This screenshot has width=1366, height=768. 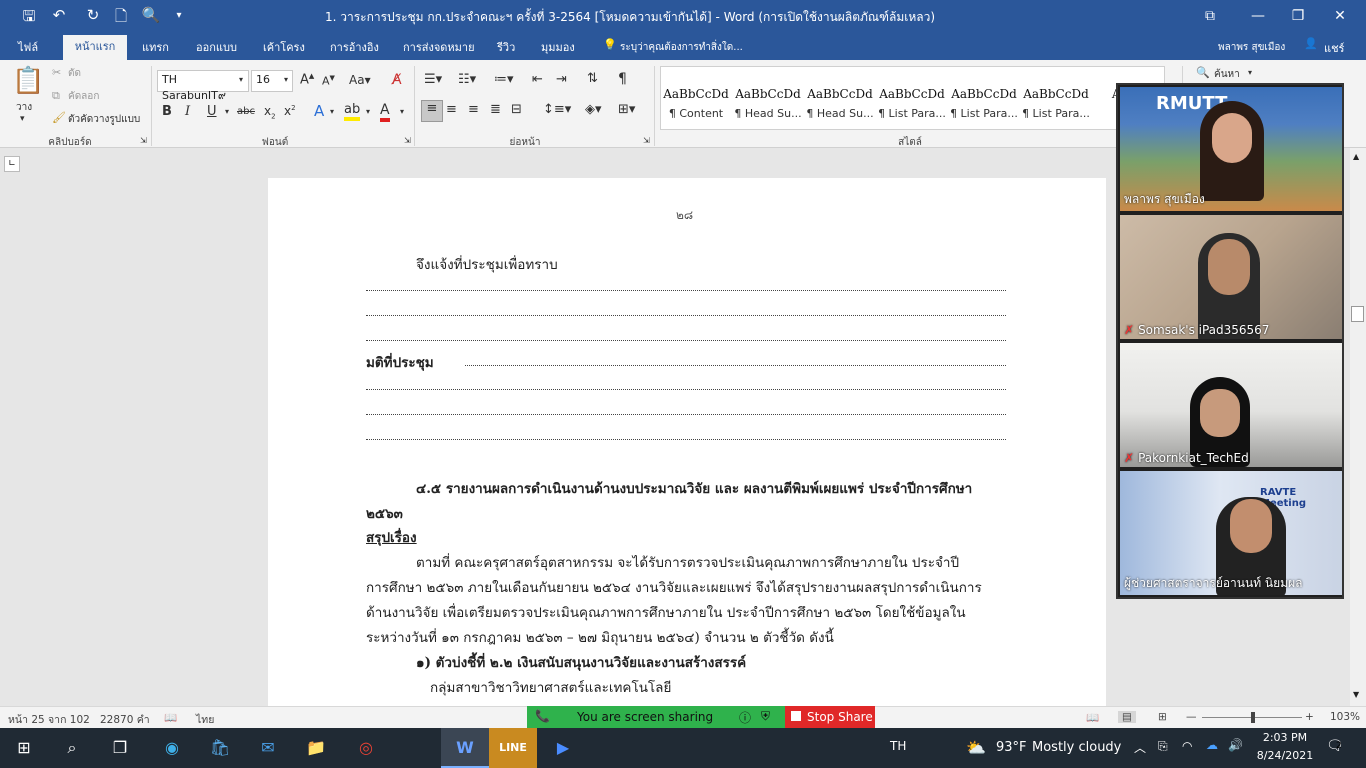 What do you see at coordinates (28, 47) in the screenshot?
I see `tab-file: ไฟล์` at bounding box center [28, 47].